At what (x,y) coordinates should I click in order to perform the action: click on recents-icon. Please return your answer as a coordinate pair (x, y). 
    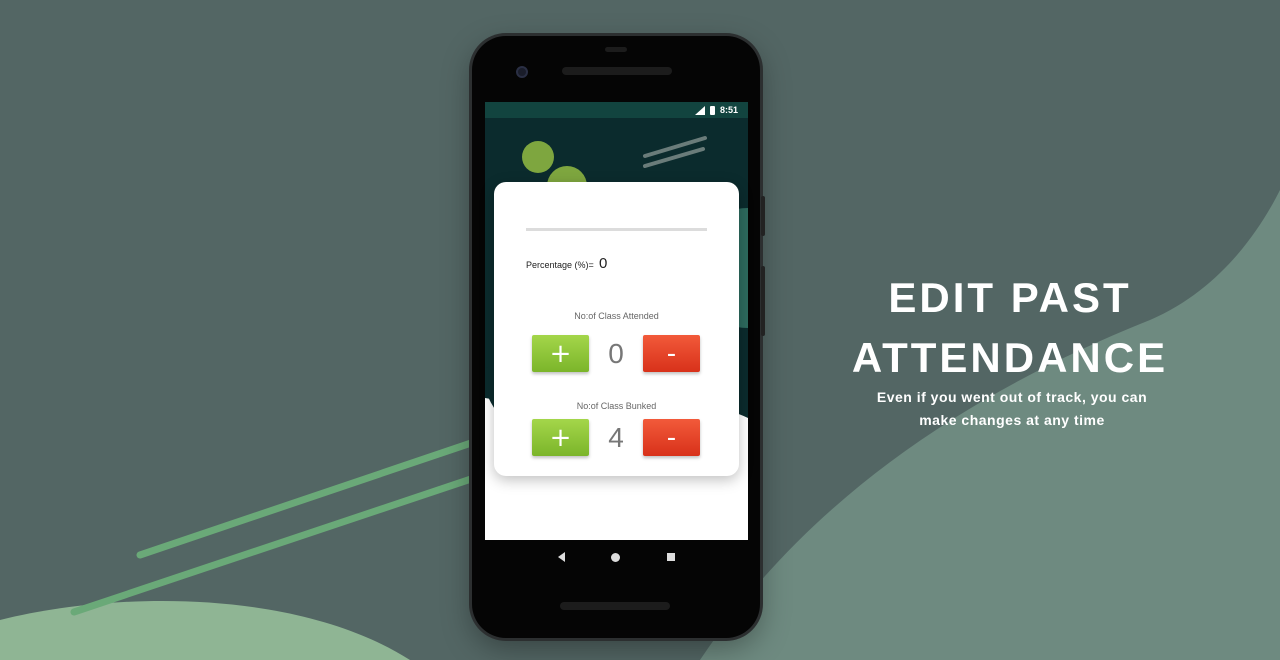
    Looking at the image, I should click on (670, 557).